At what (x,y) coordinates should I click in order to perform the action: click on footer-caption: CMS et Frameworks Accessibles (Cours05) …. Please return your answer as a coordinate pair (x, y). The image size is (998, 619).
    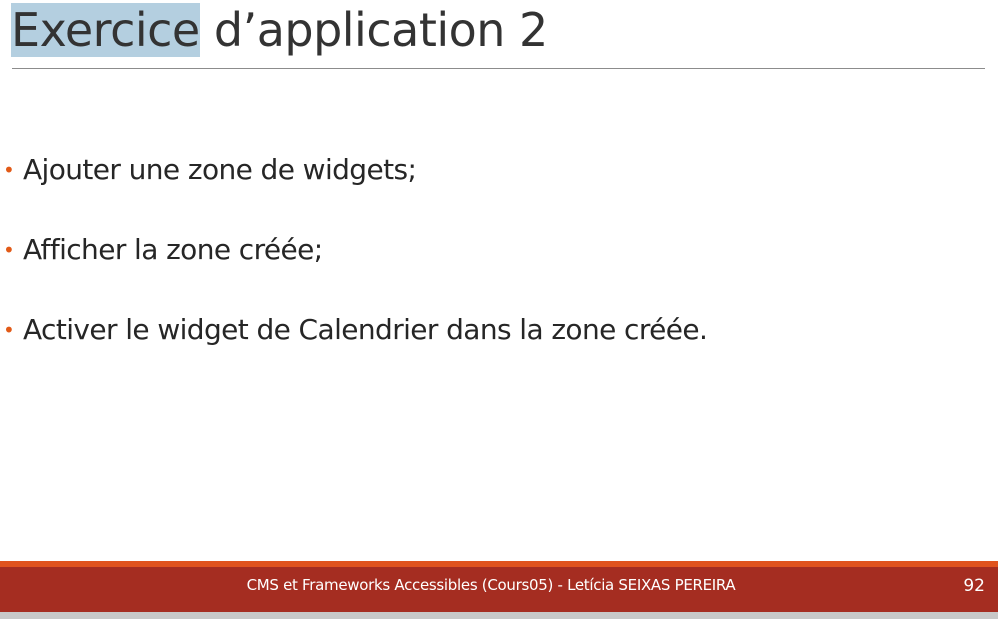
    Looking at the image, I should click on (491, 585).